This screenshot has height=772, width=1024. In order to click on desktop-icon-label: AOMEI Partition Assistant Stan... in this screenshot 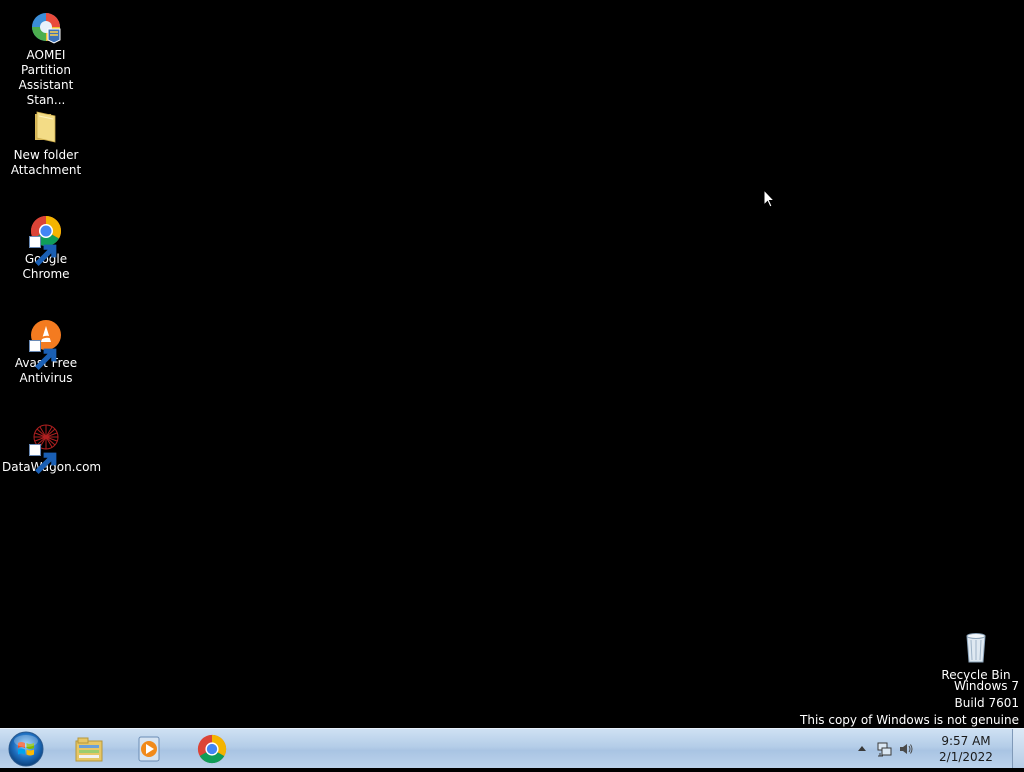, I will do `click(46, 77)`.